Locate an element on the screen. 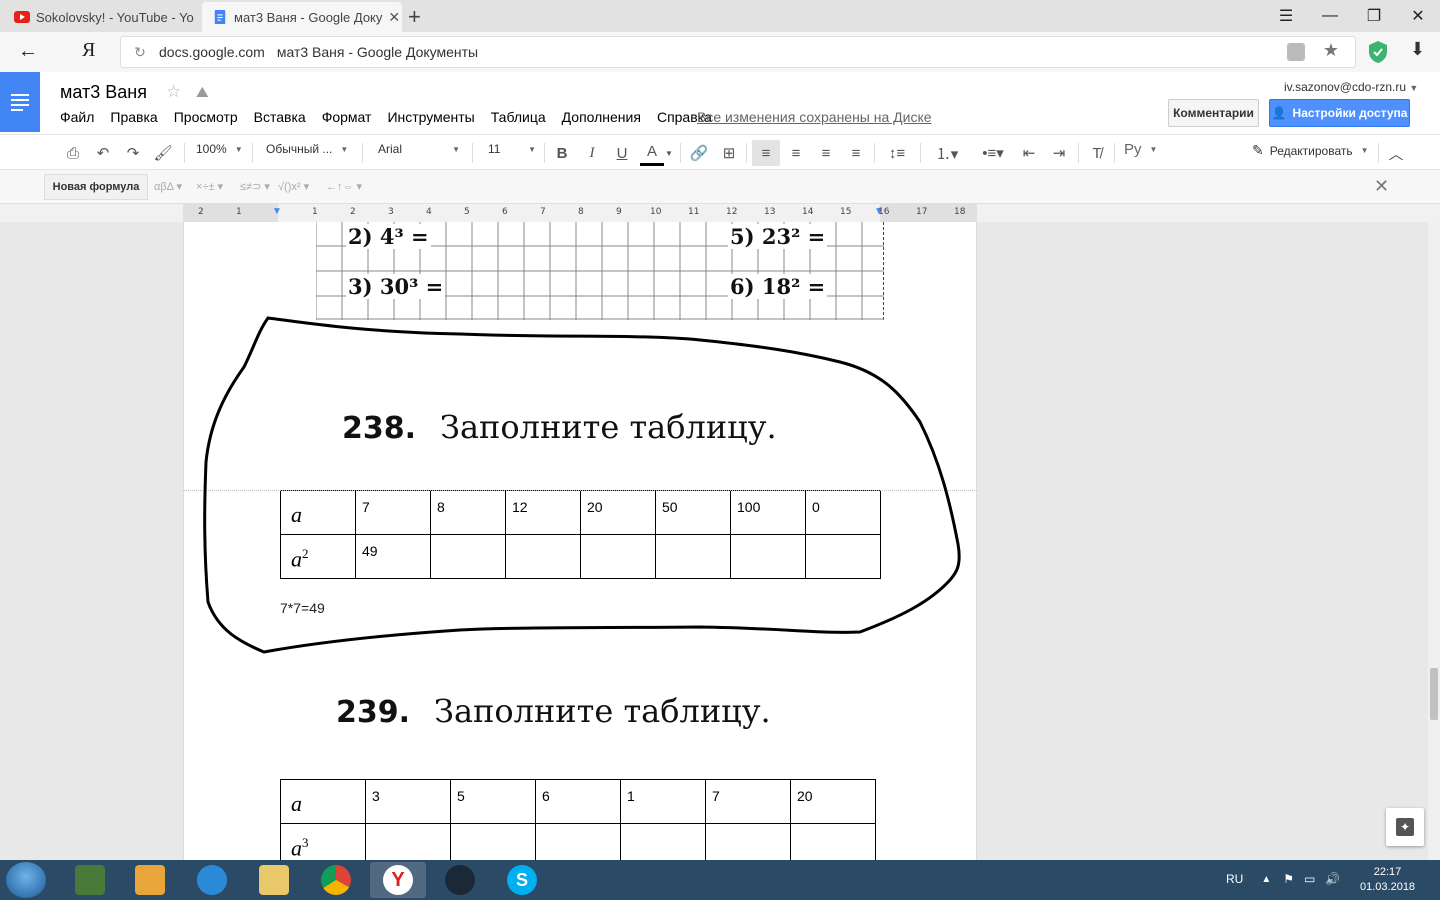 Image resolution: width=1440 pixels, height=900 pixels. collapse-chevron-icon: ︿ is located at coordinates (1396, 153).